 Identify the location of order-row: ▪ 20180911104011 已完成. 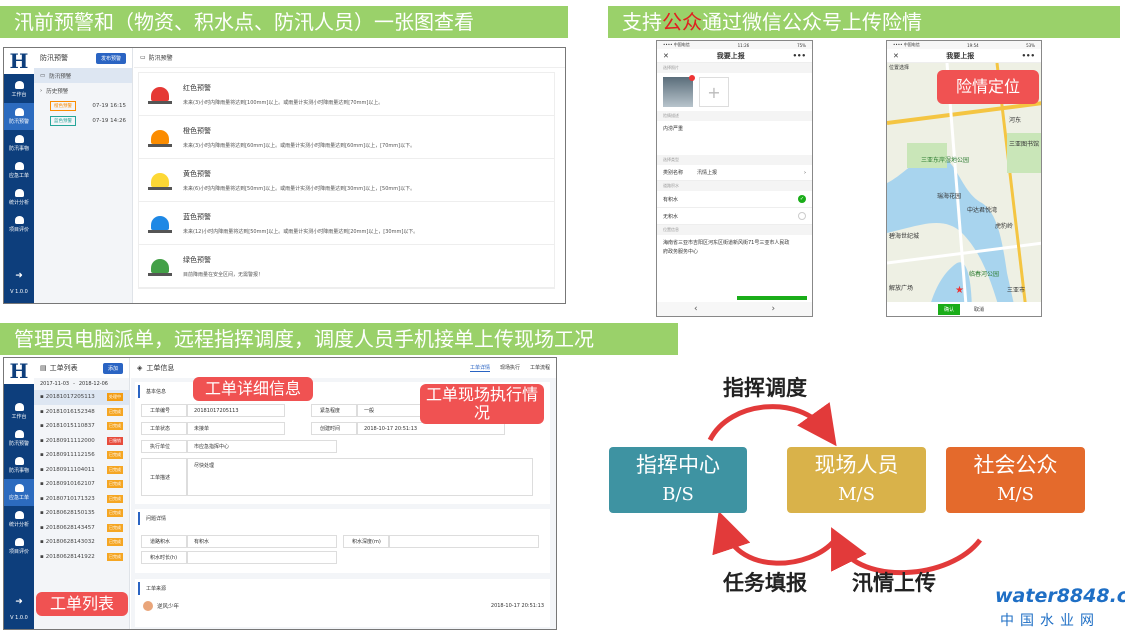
(81, 470).